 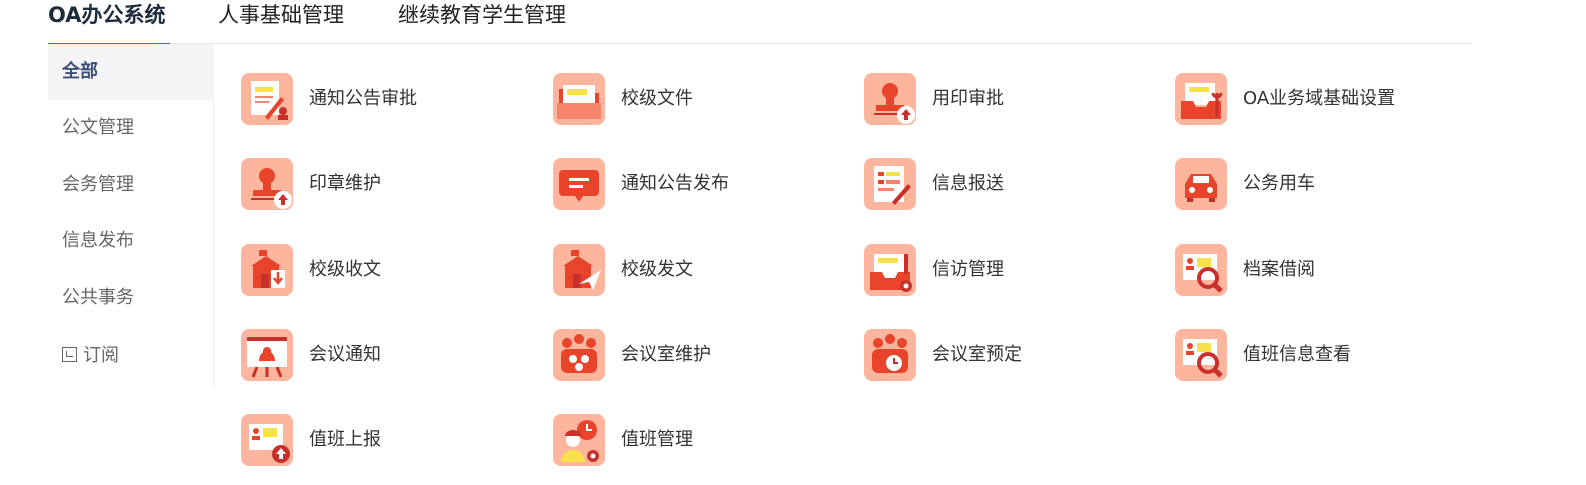 What do you see at coordinates (657, 269) in the screenshot?
I see `app-label: 校级发文` at bounding box center [657, 269].